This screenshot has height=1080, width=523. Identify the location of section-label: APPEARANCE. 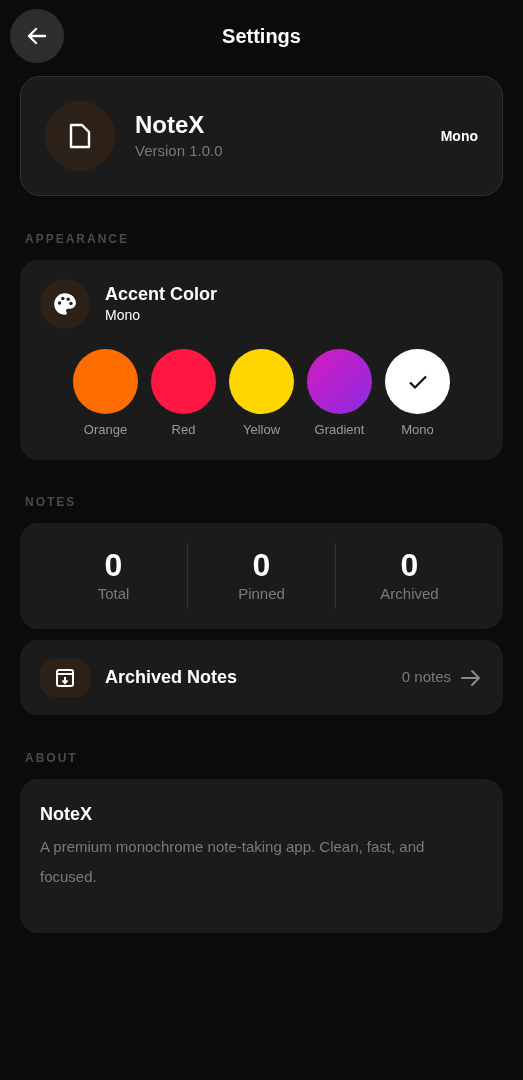
(77, 239).